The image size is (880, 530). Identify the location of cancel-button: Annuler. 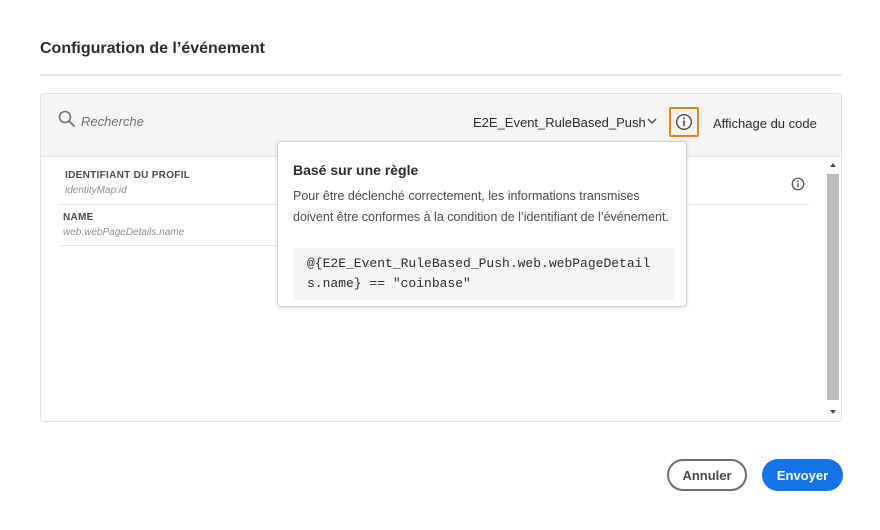
(707, 475).